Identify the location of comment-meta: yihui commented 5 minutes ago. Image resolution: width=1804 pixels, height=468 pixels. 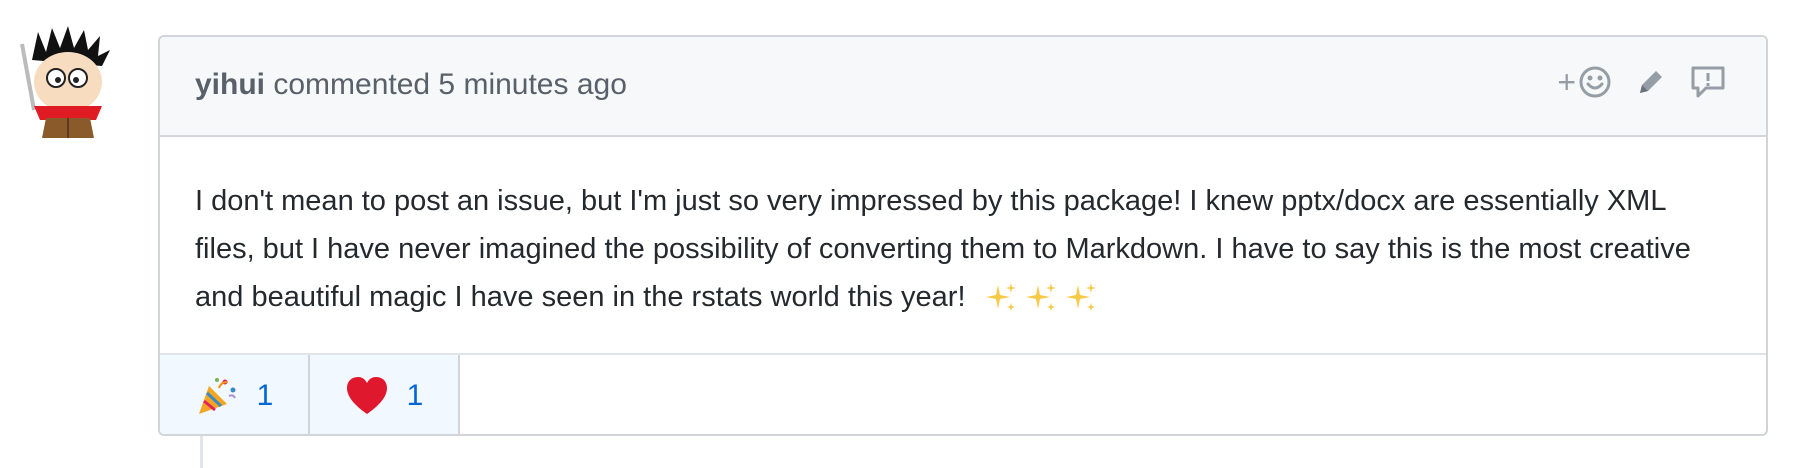
(411, 85).